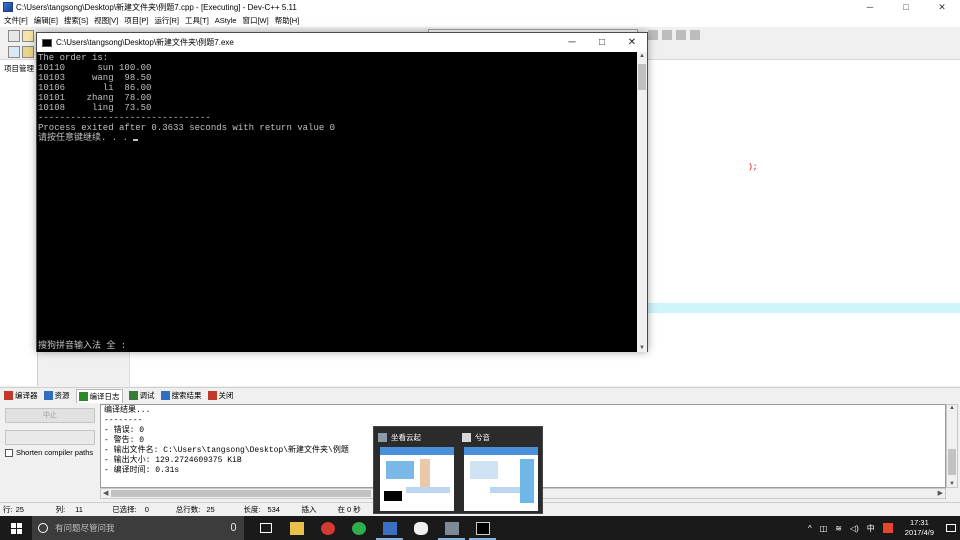 The image size is (960, 540). What do you see at coordinates (480, 395) in the screenshot?
I see `bottom-panel-tabs: 编译器 资源 编译日志 调试 搜索结果 关闭` at bounding box center [480, 395].